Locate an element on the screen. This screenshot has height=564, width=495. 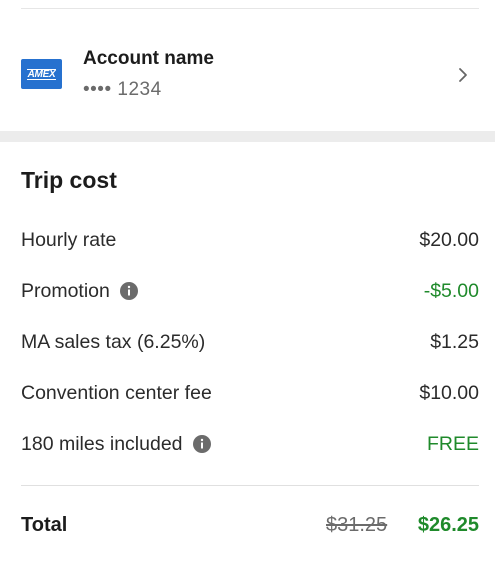
chevron-right-icon is located at coordinates (463, 75).